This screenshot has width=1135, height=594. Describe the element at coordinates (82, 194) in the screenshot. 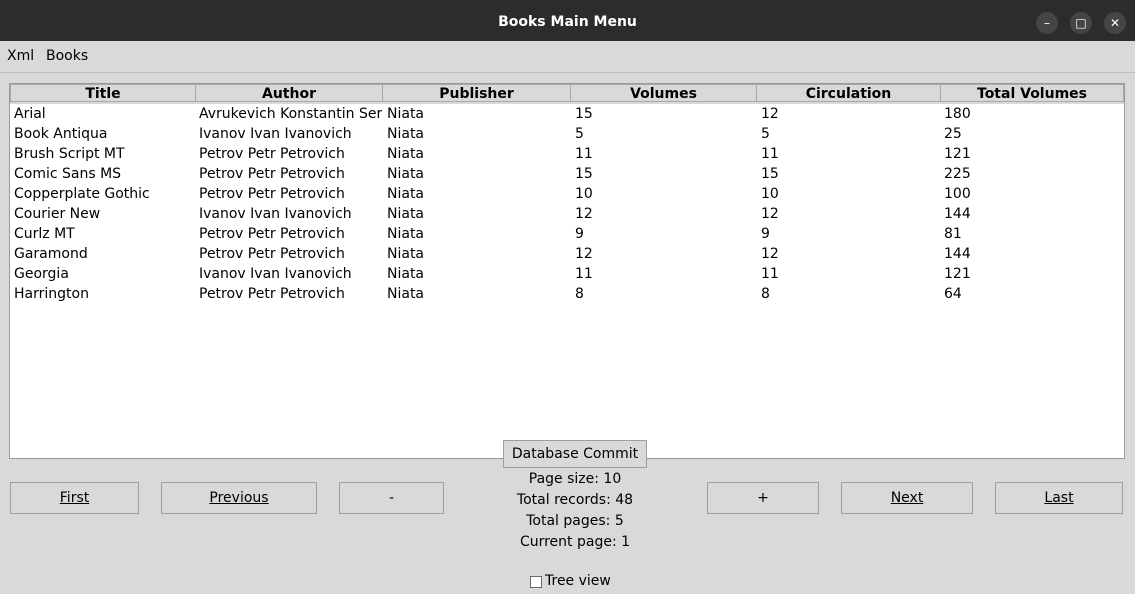

I see `table-cell: Copperplate Gothic` at that location.